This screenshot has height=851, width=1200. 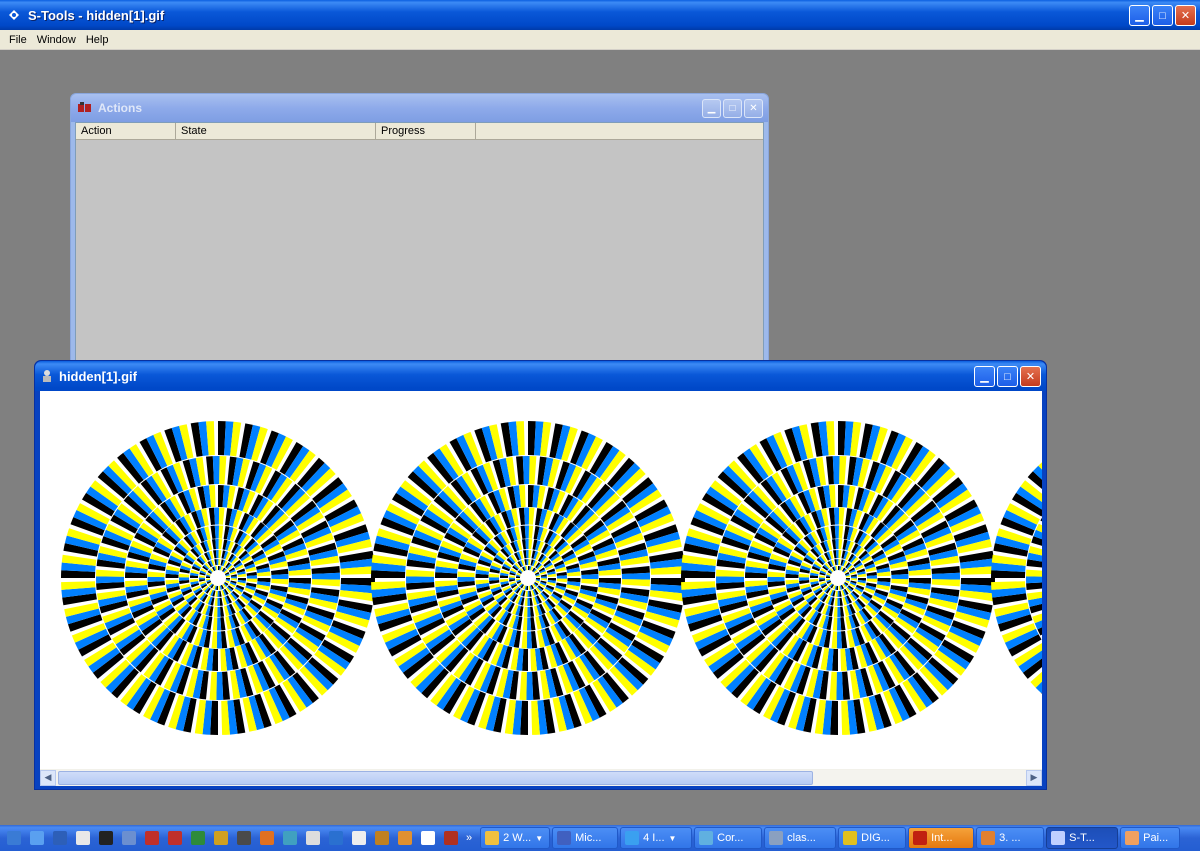 I want to click on menu-window: Window, so click(x=56, y=40).